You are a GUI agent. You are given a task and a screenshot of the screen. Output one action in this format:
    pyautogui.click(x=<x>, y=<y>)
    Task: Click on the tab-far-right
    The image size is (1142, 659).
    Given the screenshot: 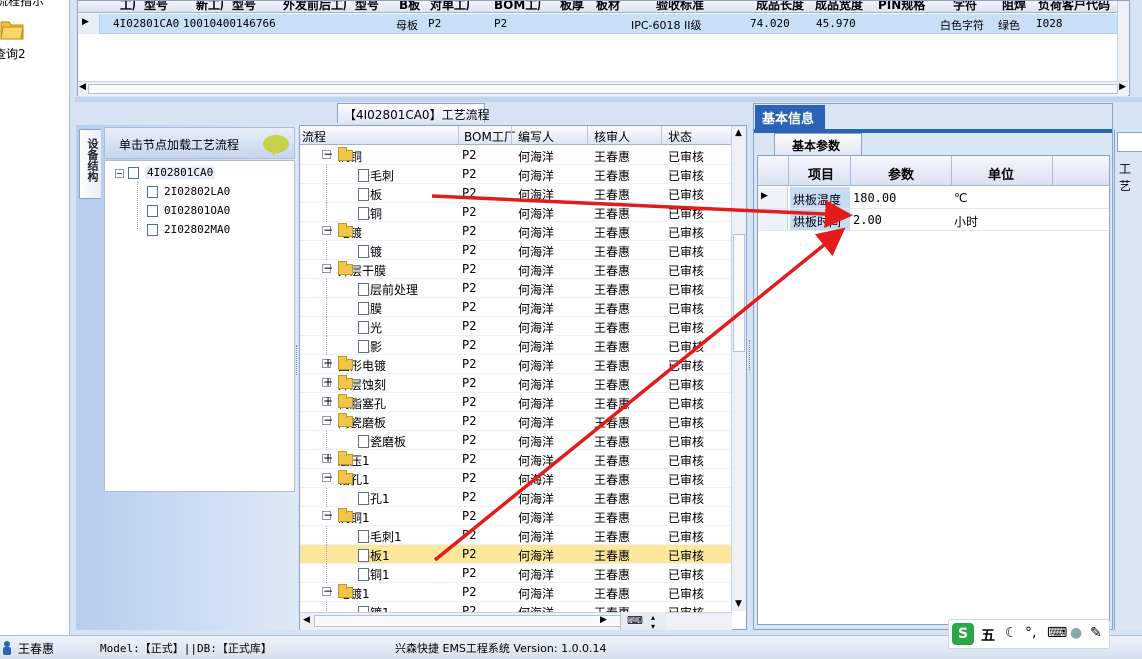 What is the action you would take?
    pyautogui.click(x=1129, y=142)
    